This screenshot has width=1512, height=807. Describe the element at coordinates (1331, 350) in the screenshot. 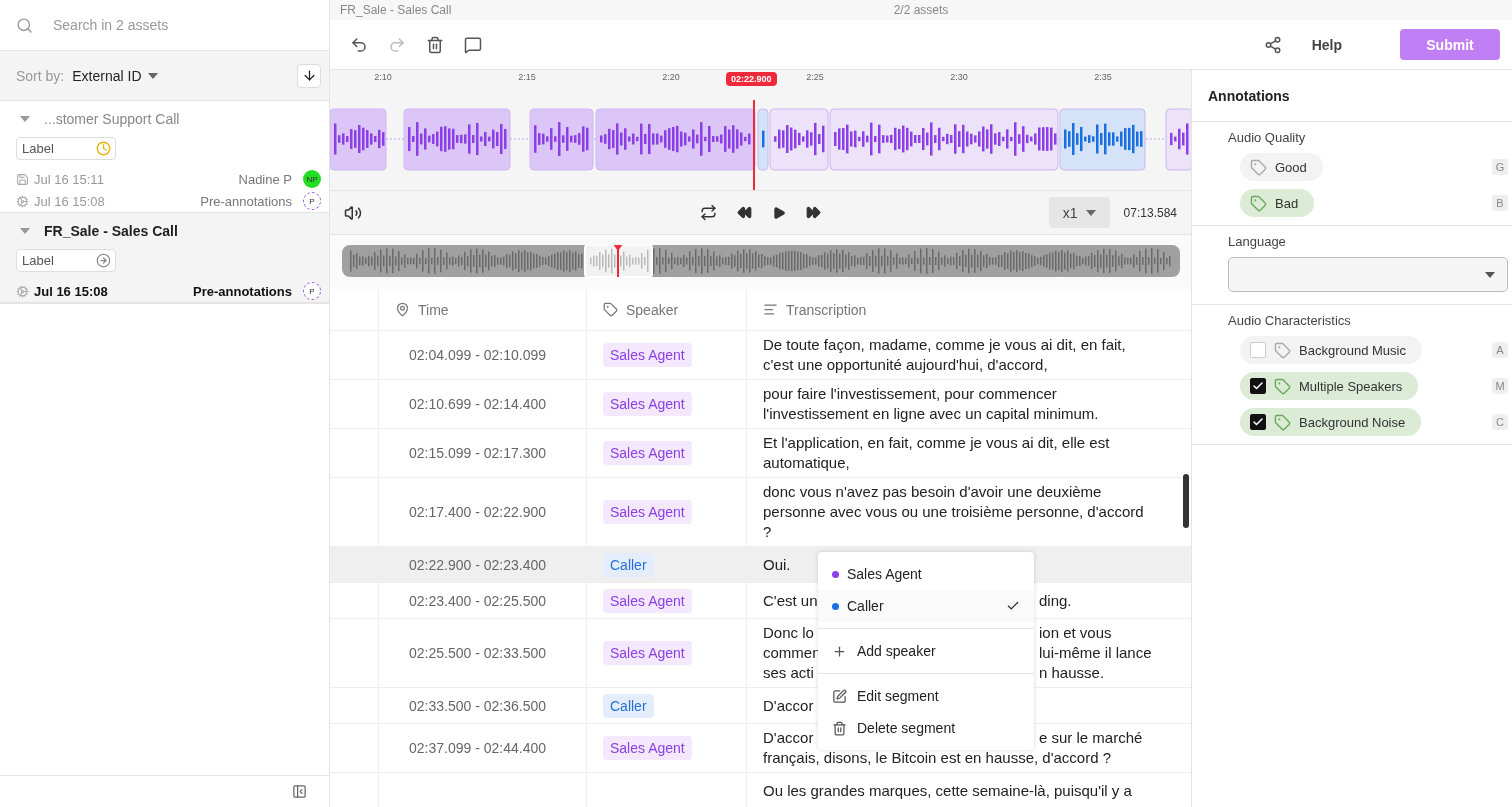

I see `category-chip: Background Music` at that location.